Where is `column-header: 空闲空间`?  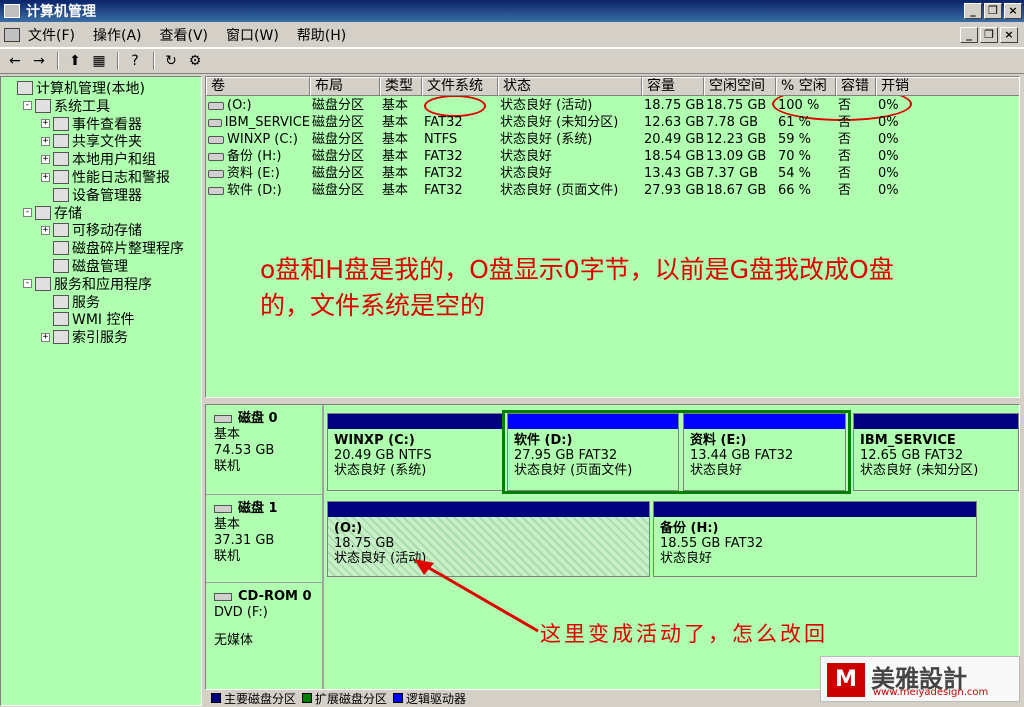
column-header: 空闲空间 is located at coordinates (740, 86).